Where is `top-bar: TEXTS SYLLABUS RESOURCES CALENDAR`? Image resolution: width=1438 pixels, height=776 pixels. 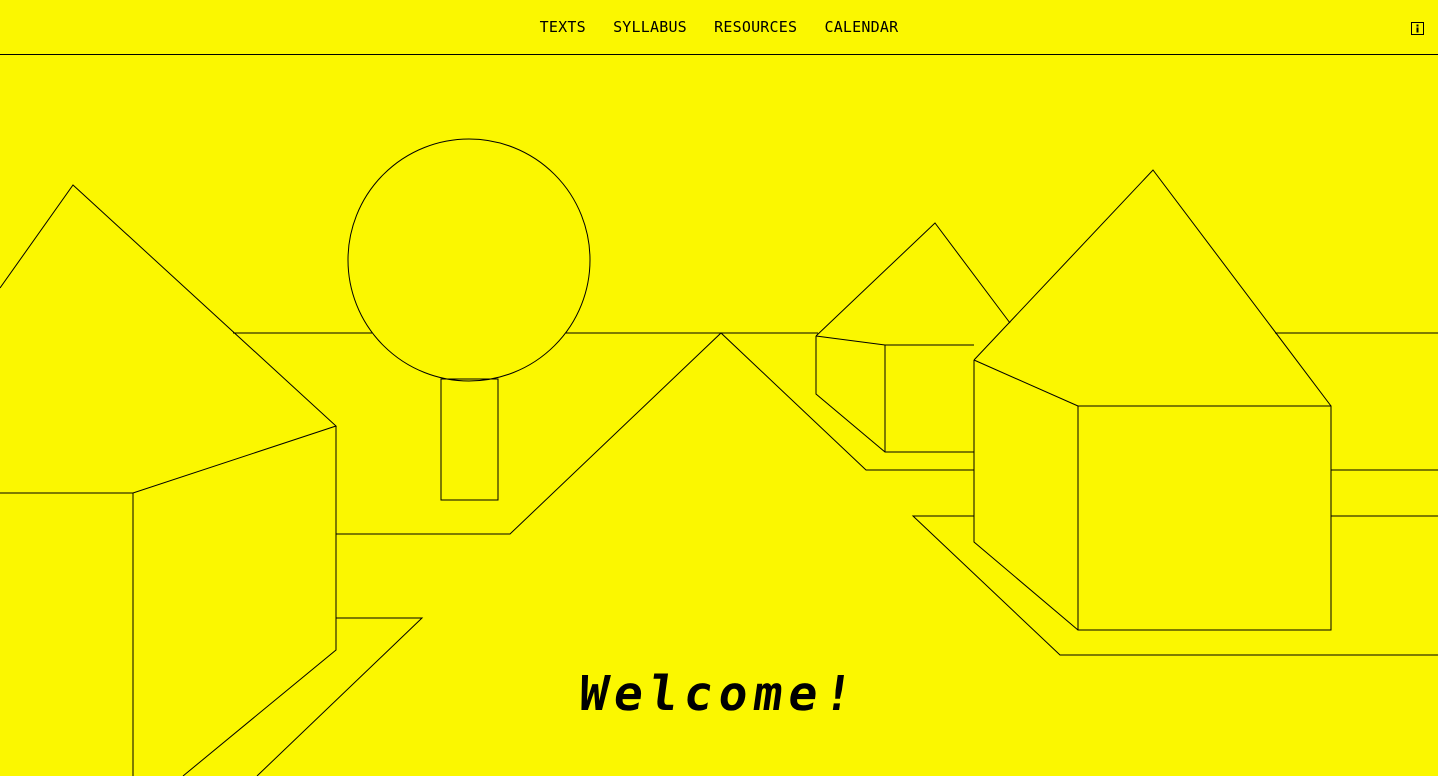
top-bar: TEXTS SYLLABUS RESOURCES CALENDAR is located at coordinates (719, 27).